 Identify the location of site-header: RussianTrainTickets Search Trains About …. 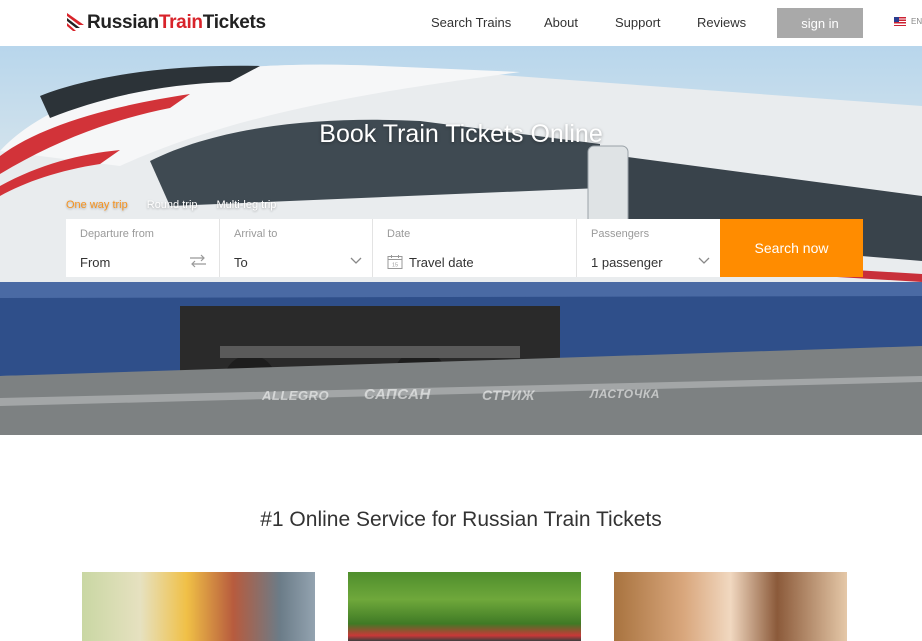
(461, 23).